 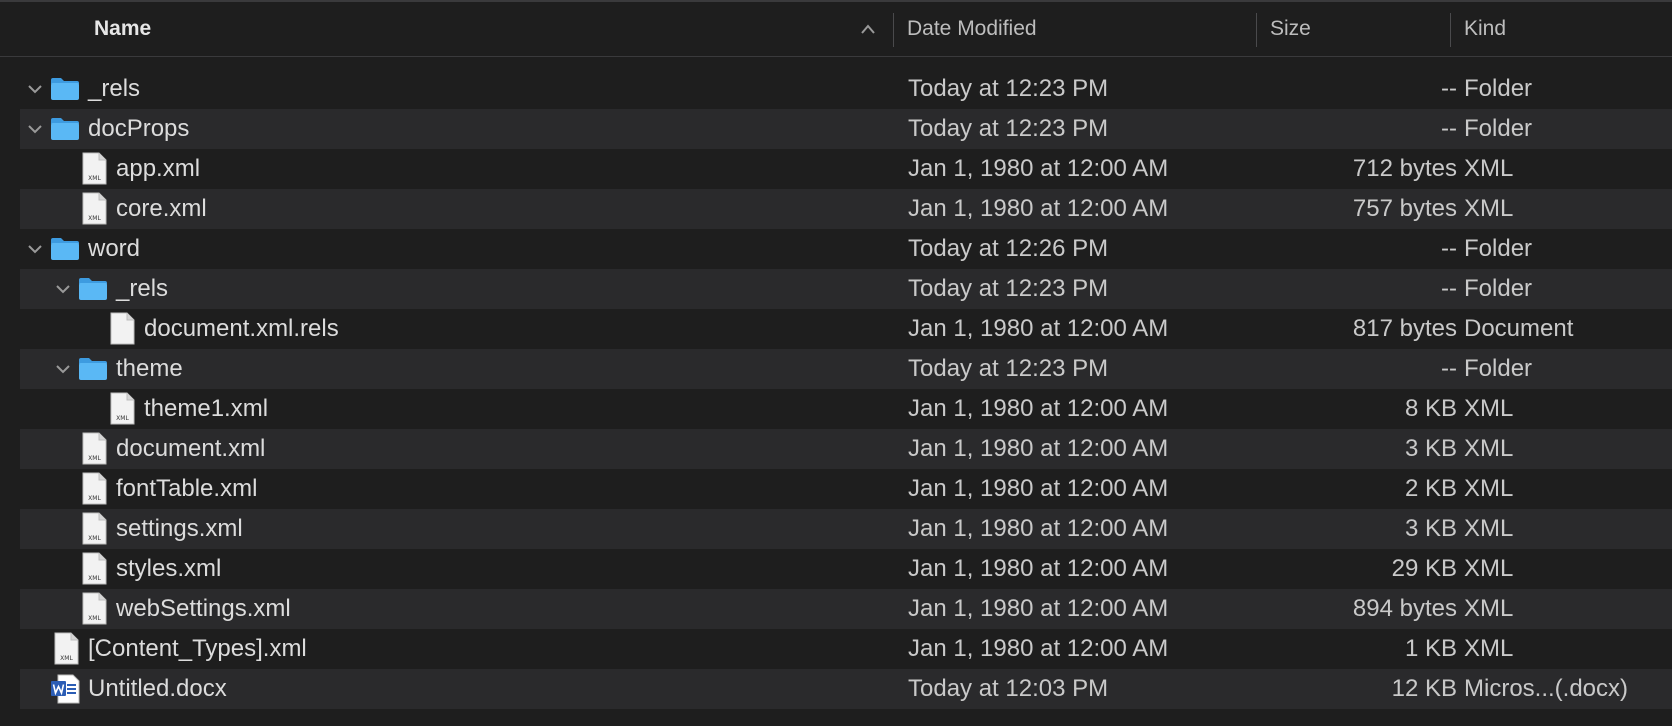 I want to click on file-name: core.xml, so click(x=161, y=208).